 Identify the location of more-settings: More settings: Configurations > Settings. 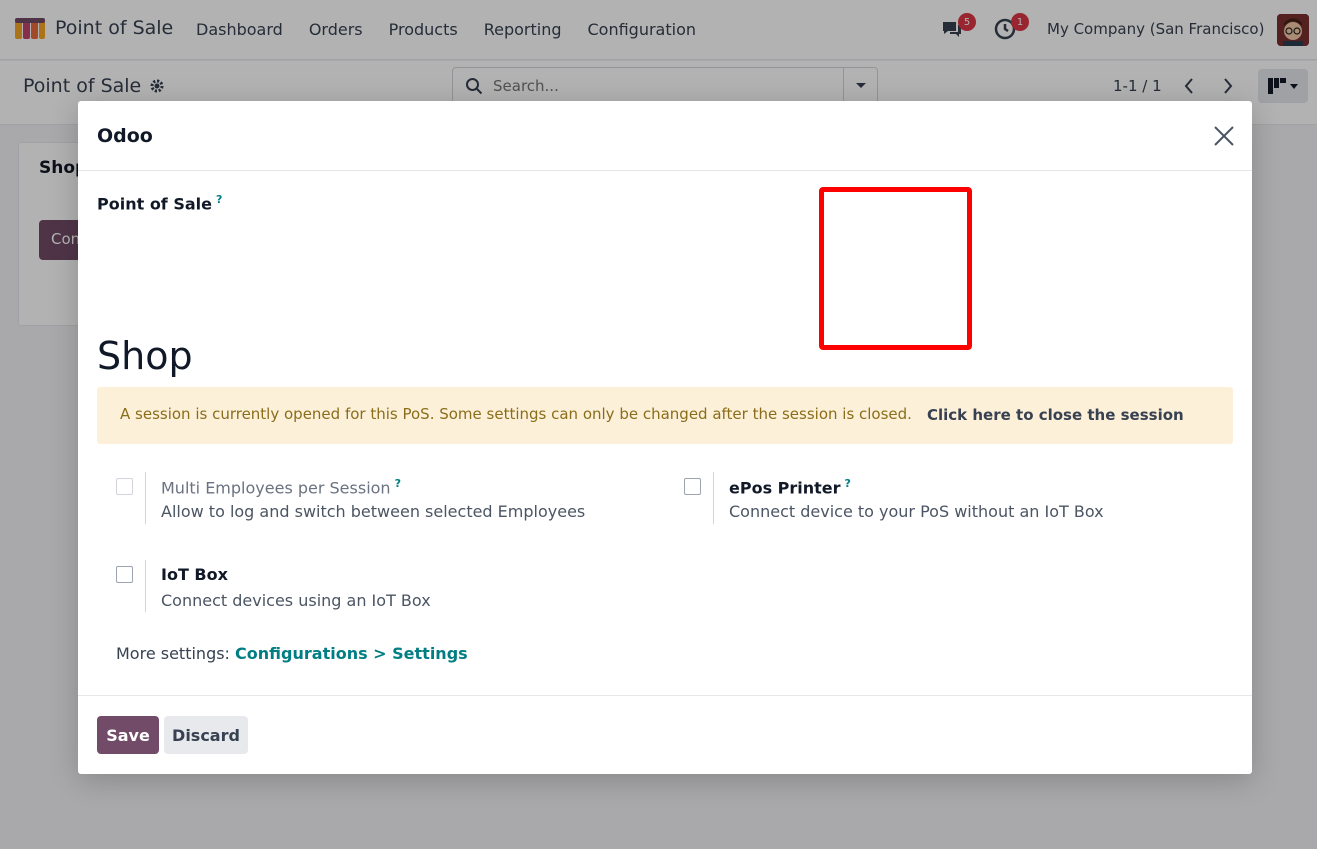
(292, 653).